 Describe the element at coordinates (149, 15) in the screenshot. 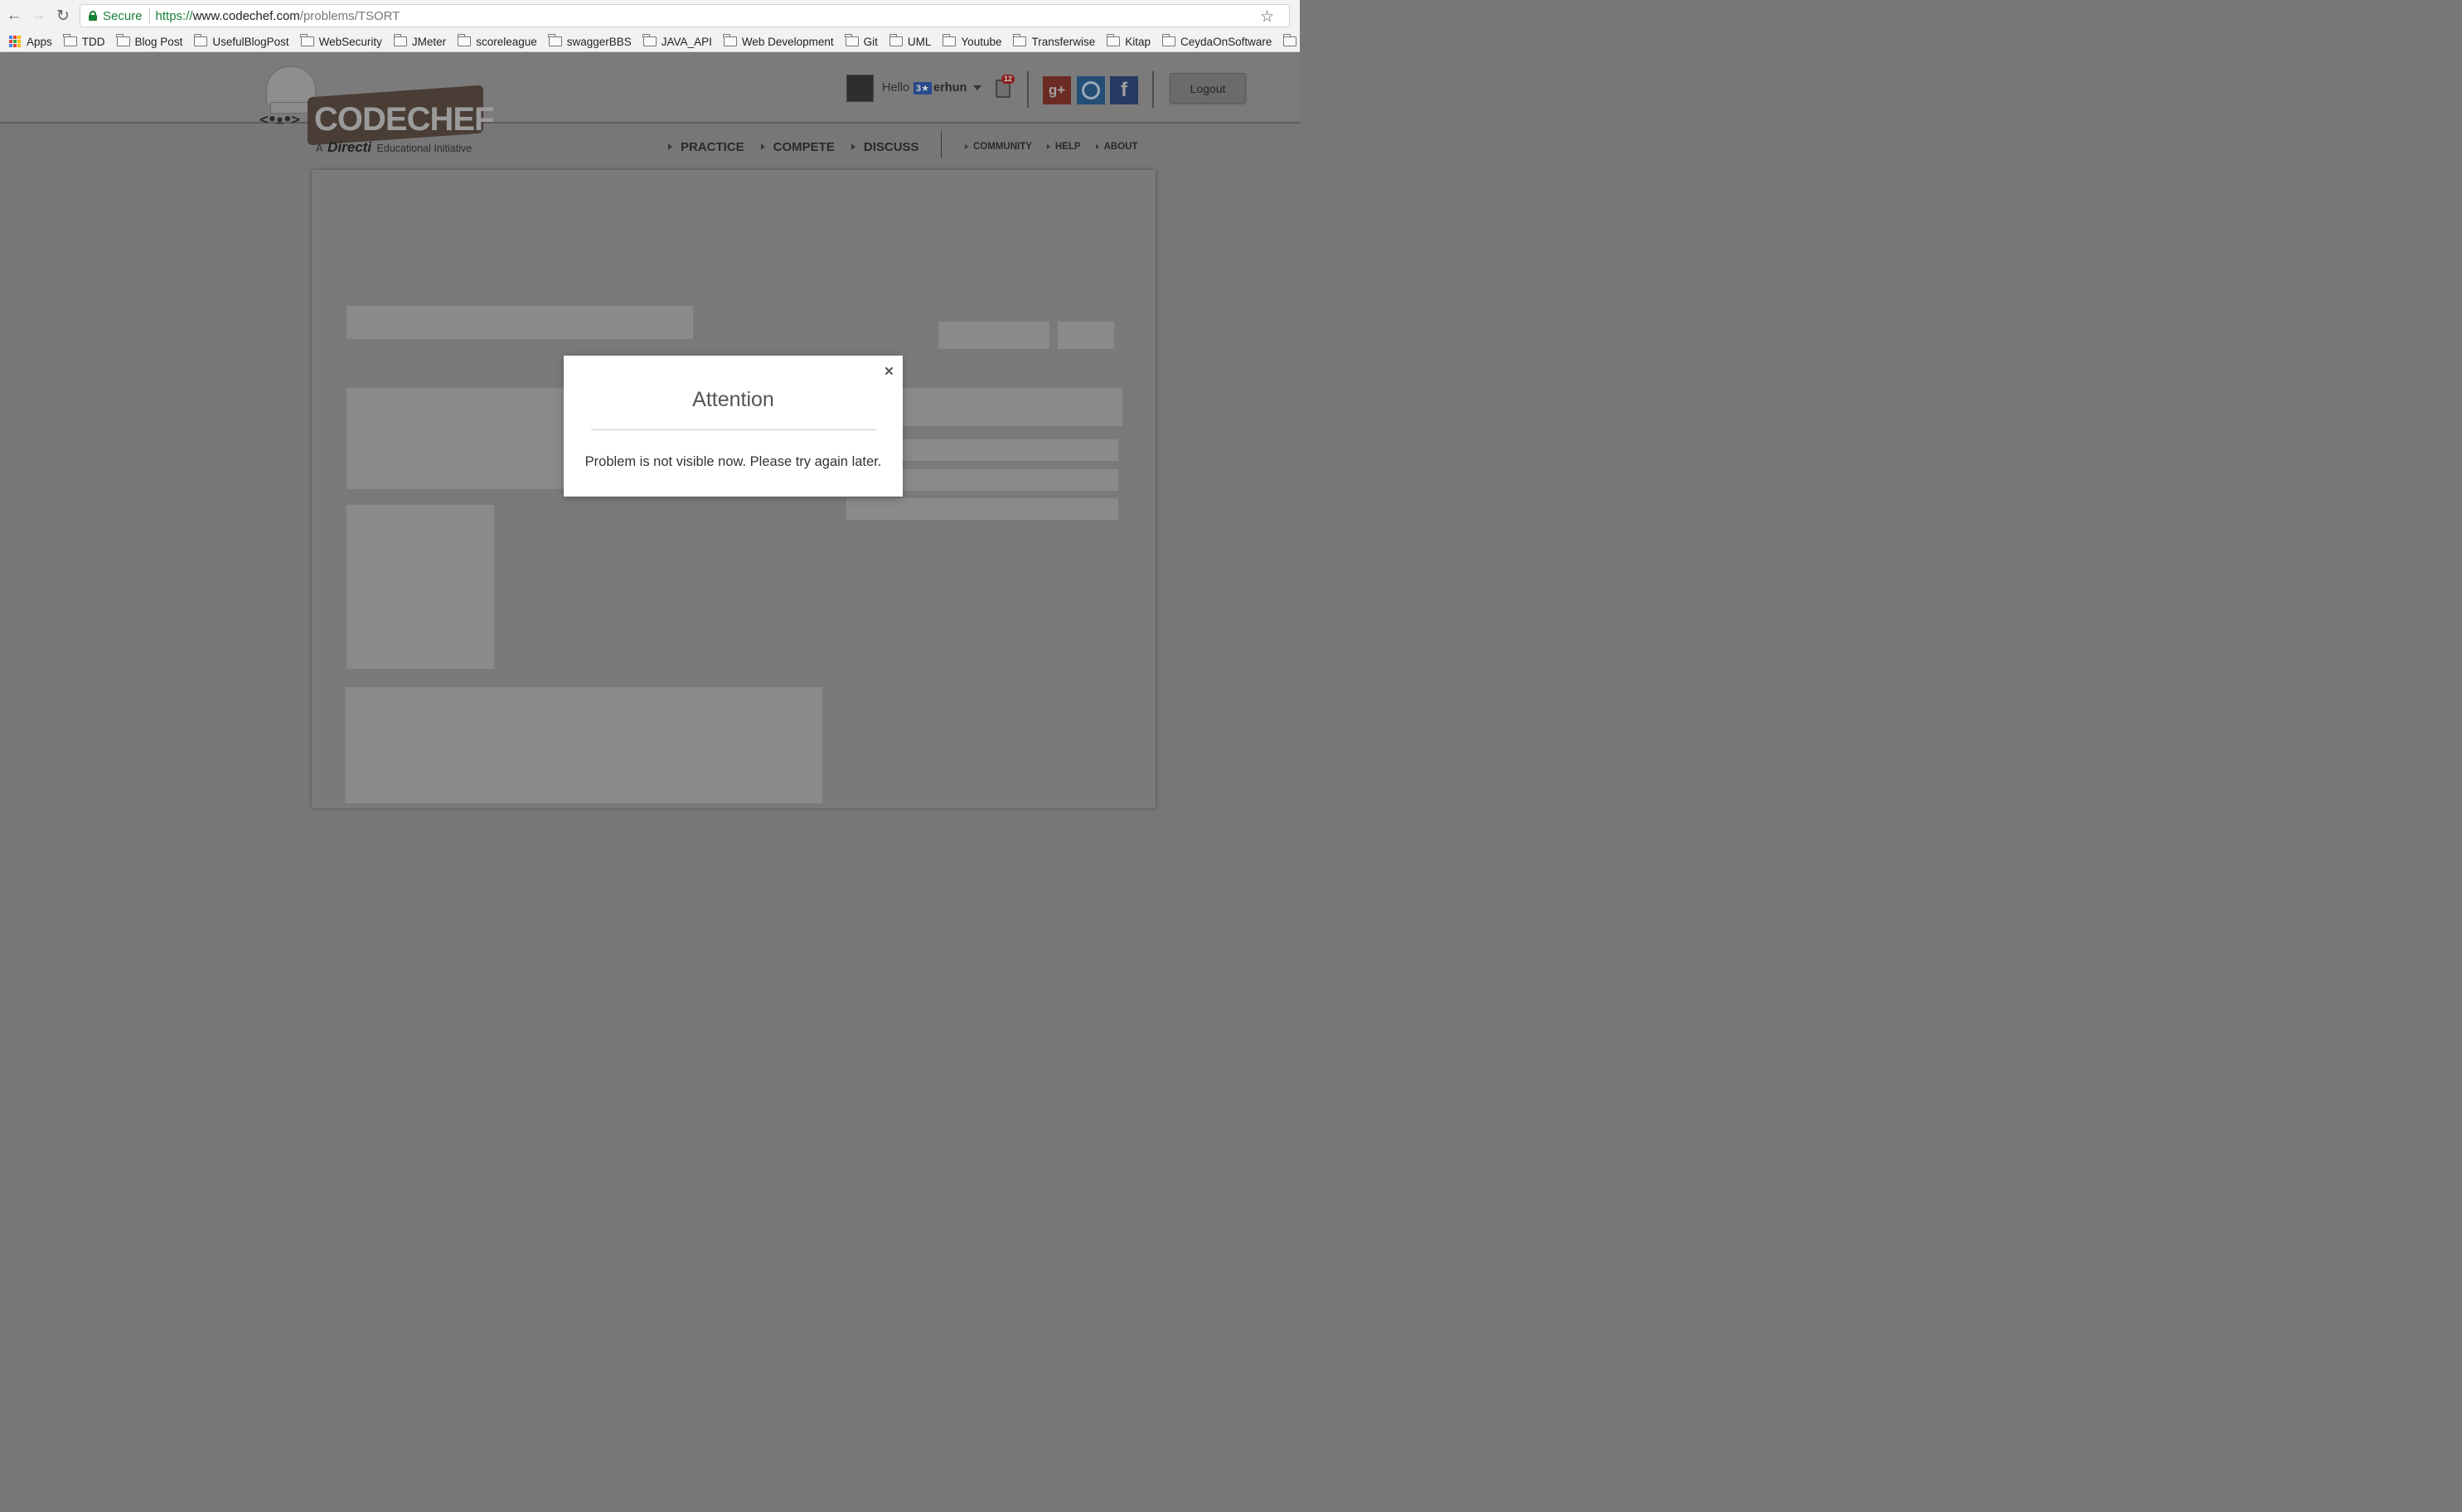

I see `address-separator` at that location.